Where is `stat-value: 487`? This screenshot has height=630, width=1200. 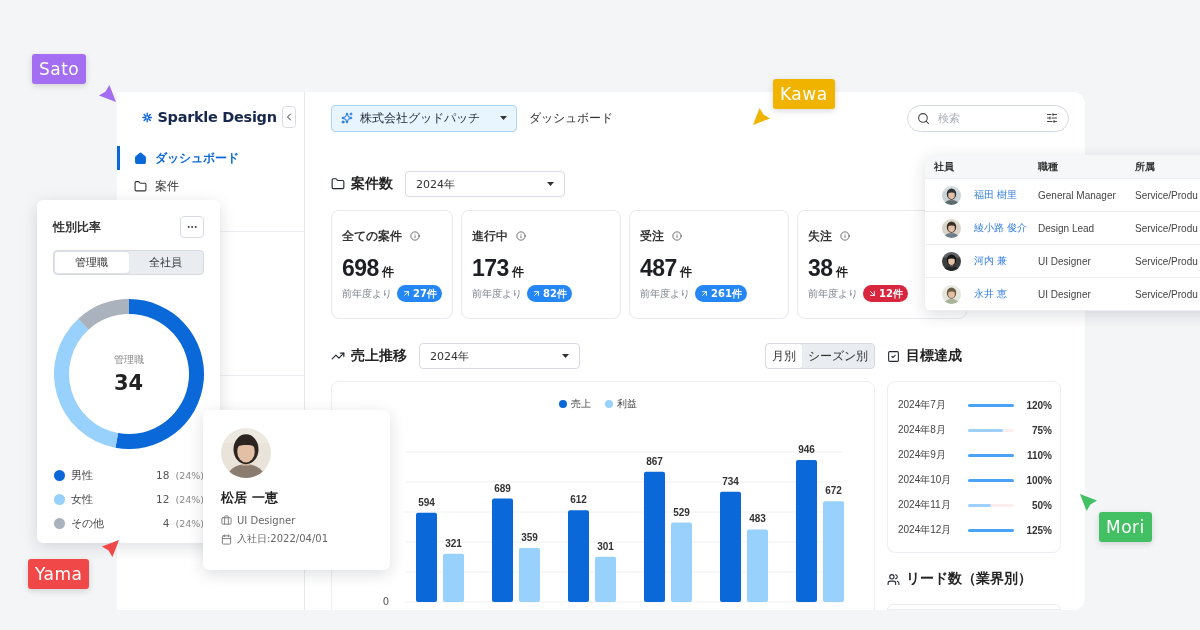
stat-value: 487 is located at coordinates (658, 268).